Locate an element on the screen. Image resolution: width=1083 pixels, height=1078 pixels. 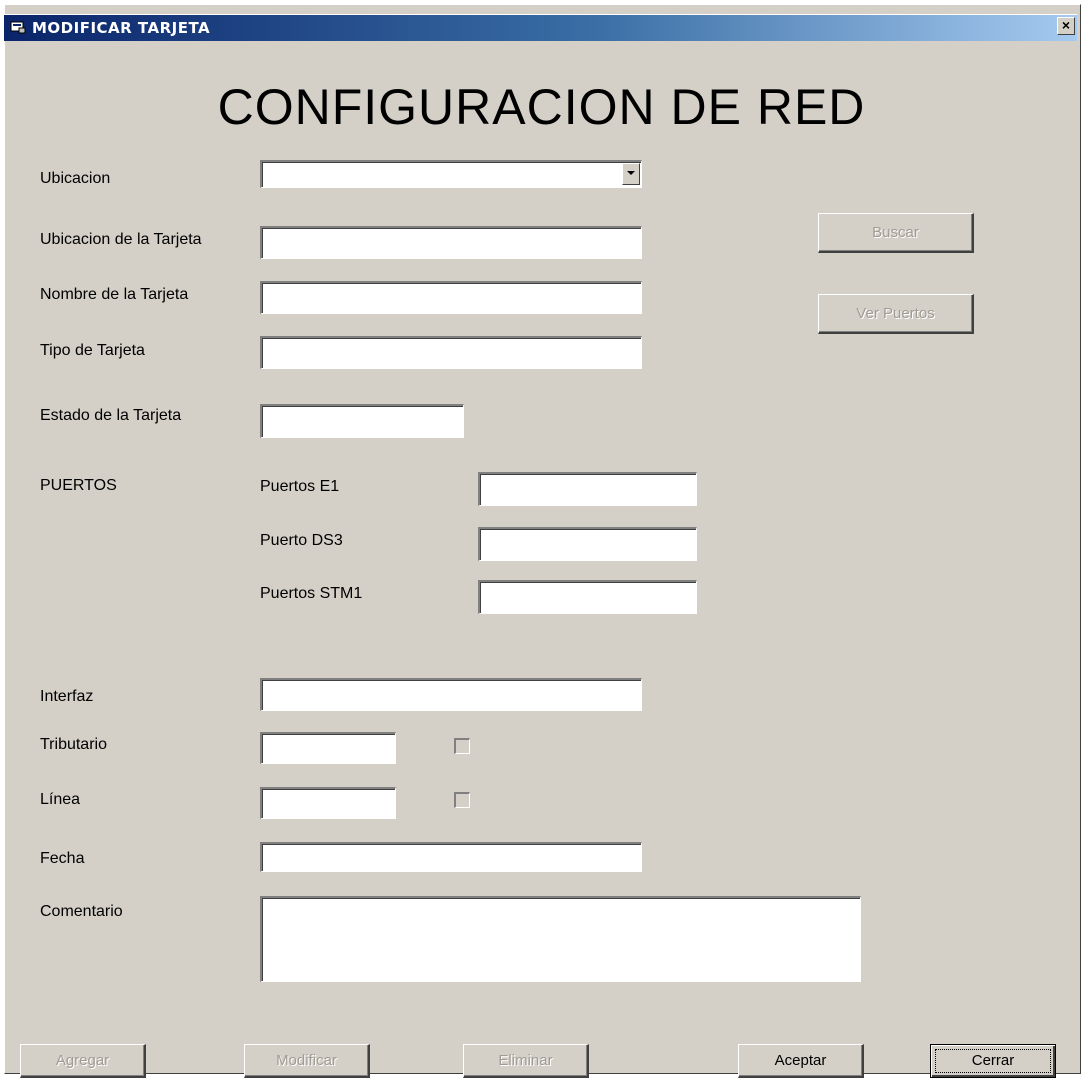
tipo-tarjeta-input is located at coordinates (451, 352).